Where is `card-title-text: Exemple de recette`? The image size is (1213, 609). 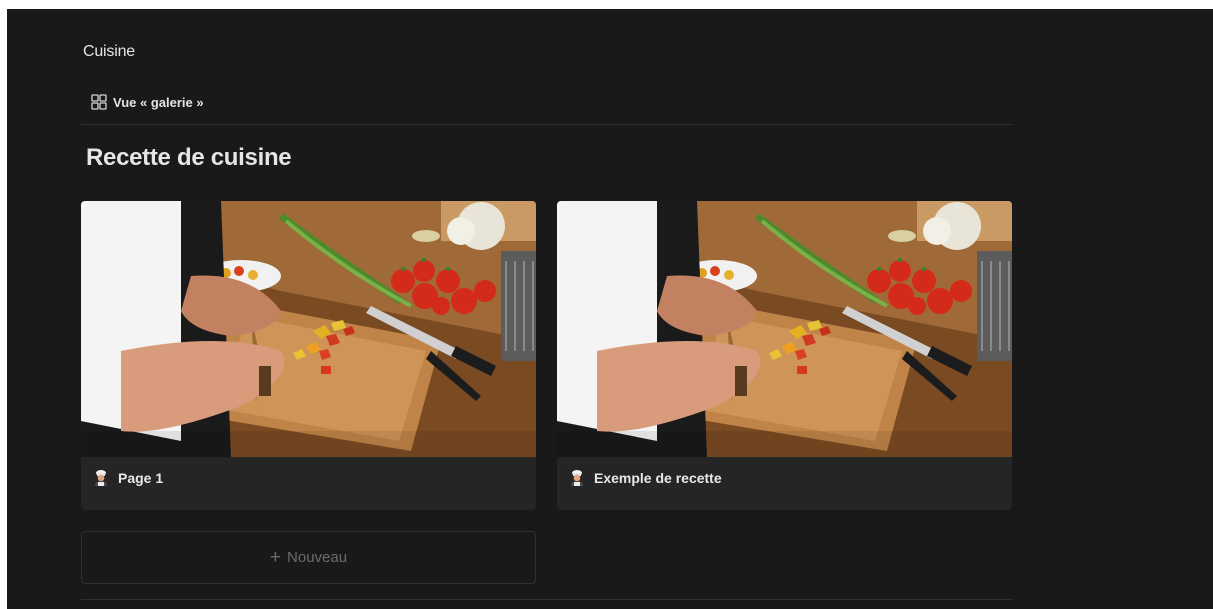 card-title-text: Exemple de recette is located at coordinates (658, 478).